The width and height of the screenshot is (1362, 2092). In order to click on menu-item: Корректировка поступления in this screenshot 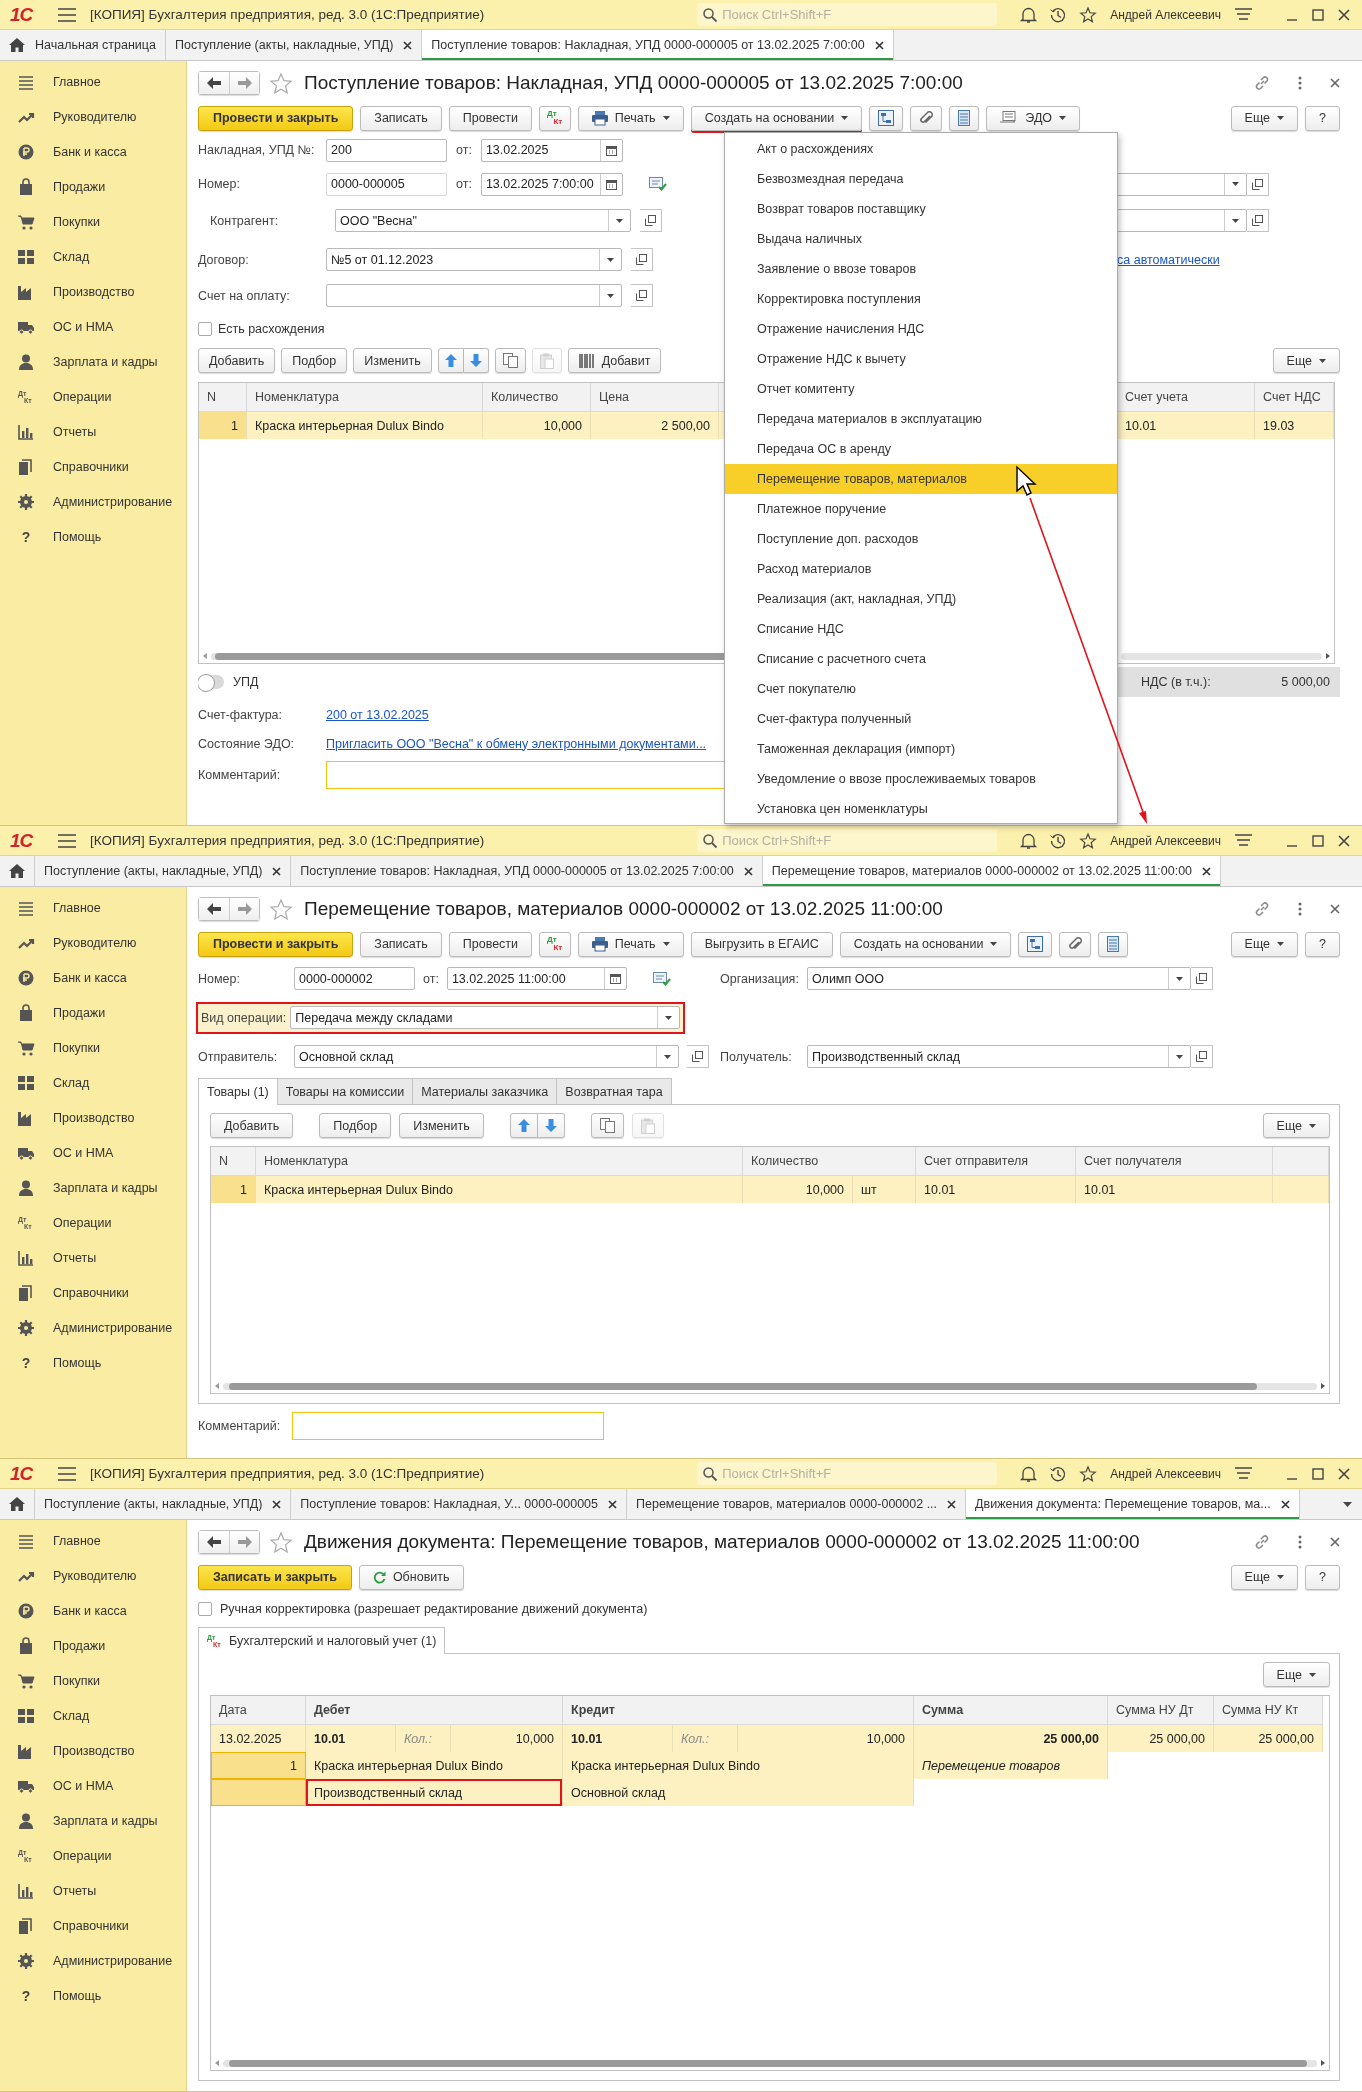, I will do `click(921, 299)`.